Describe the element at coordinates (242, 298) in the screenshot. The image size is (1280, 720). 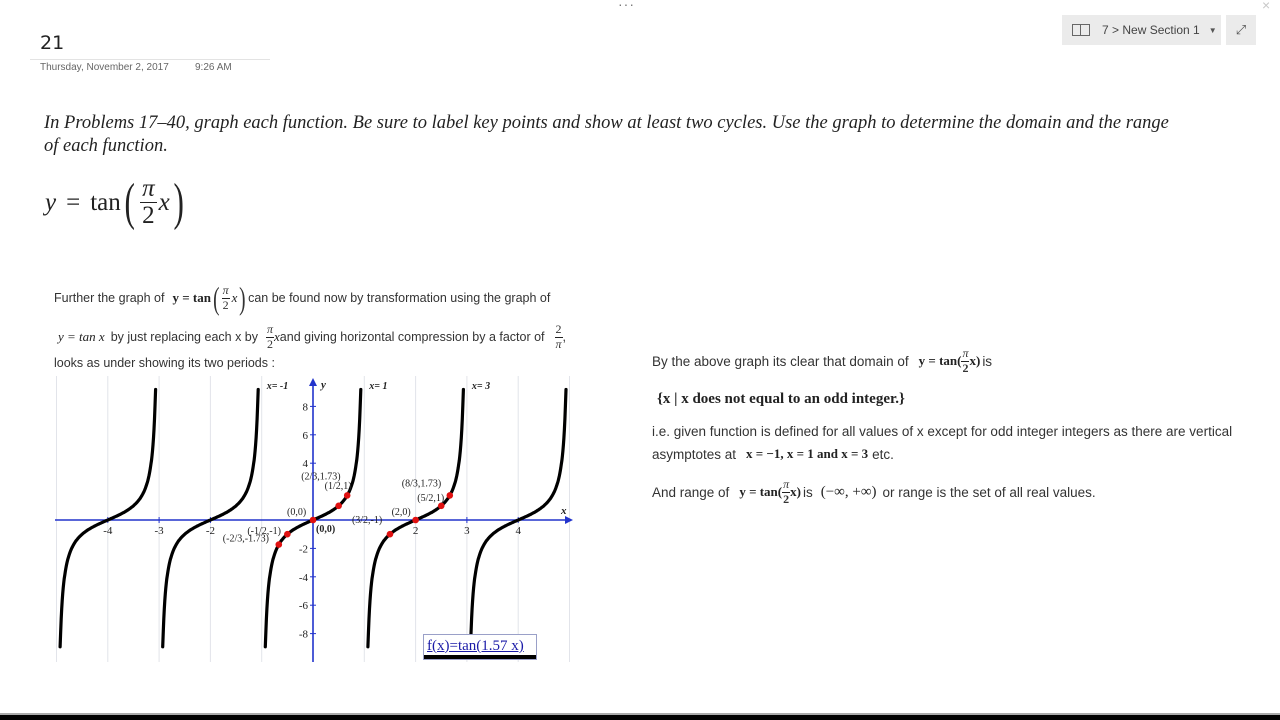
I see `paren-close: )` at that location.